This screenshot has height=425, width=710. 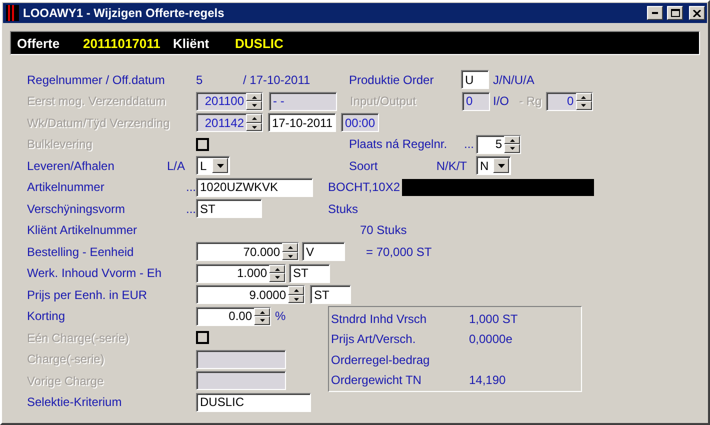 I want to click on input-field: V, so click(x=323, y=252).